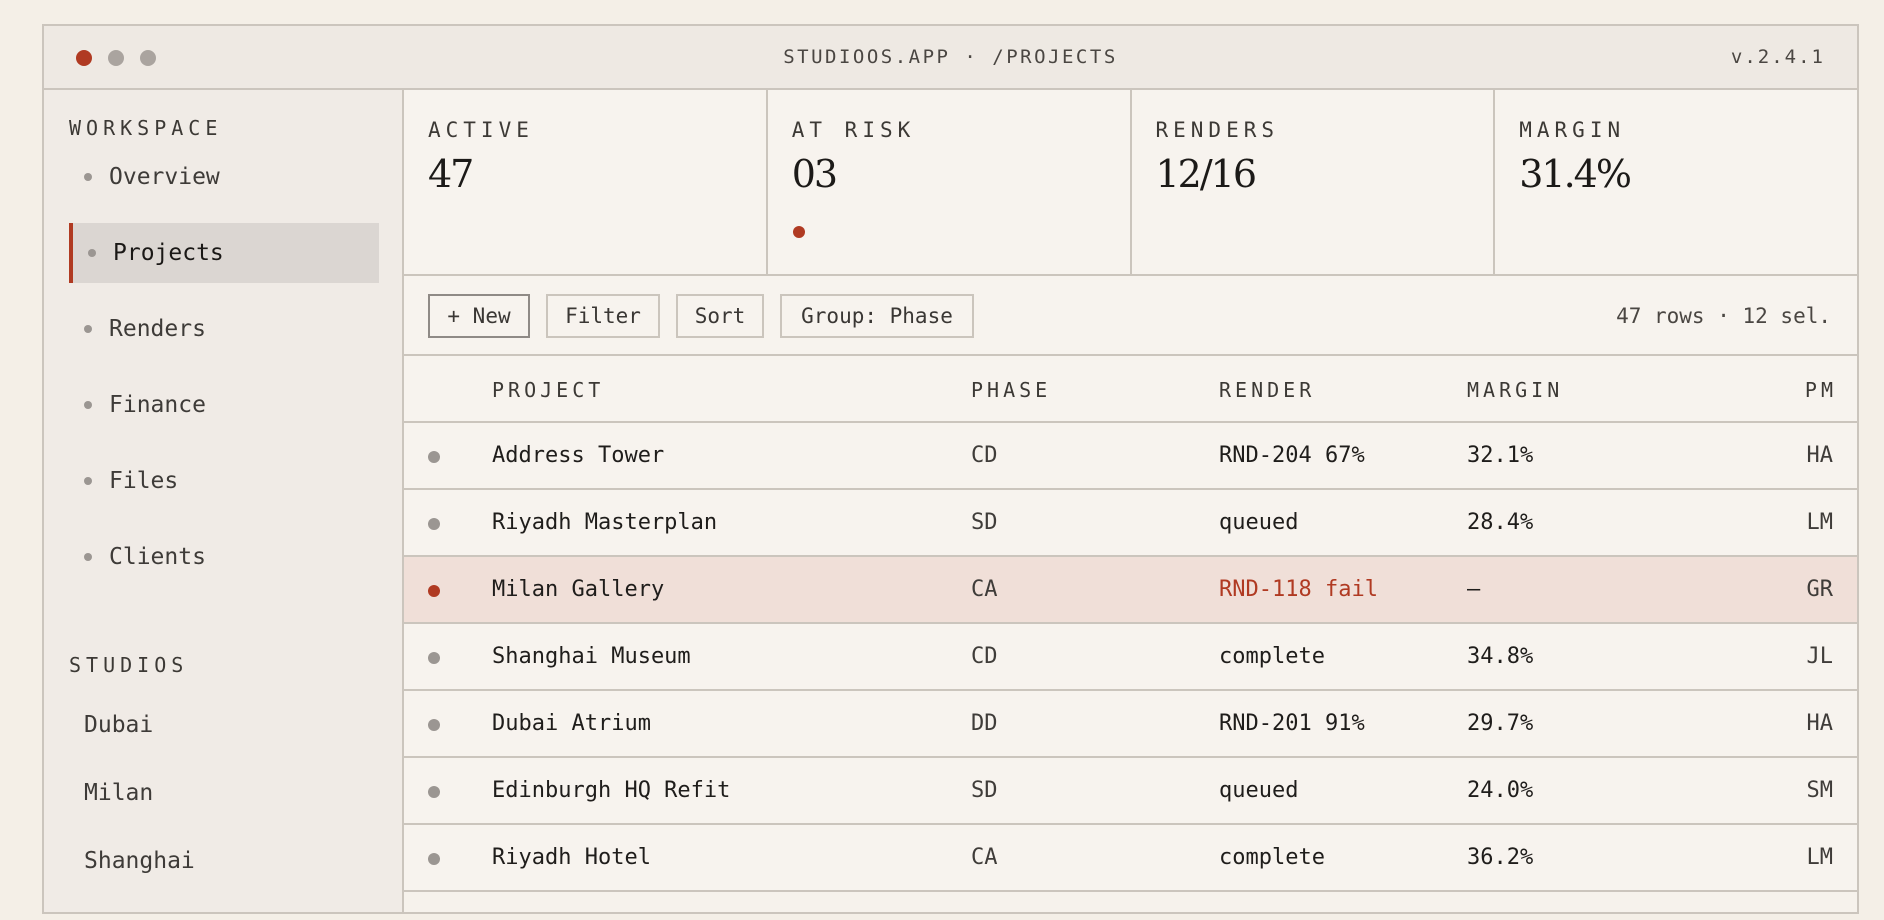 This screenshot has width=1884, height=920. Describe the element at coordinates (1572, 130) in the screenshot. I see `stat-label: MARGIN` at that location.